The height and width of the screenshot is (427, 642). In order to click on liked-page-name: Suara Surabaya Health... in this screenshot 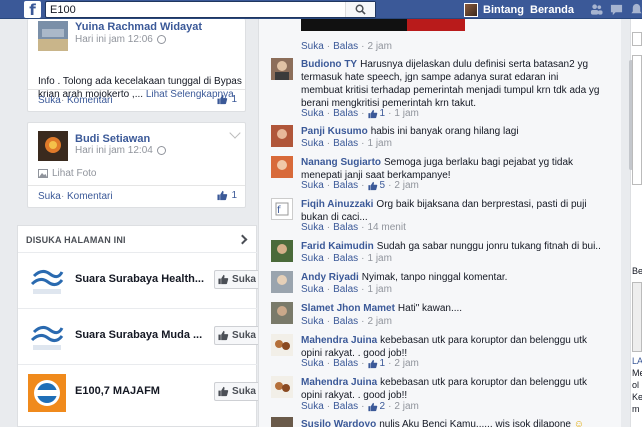, I will do `click(139, 279)`.